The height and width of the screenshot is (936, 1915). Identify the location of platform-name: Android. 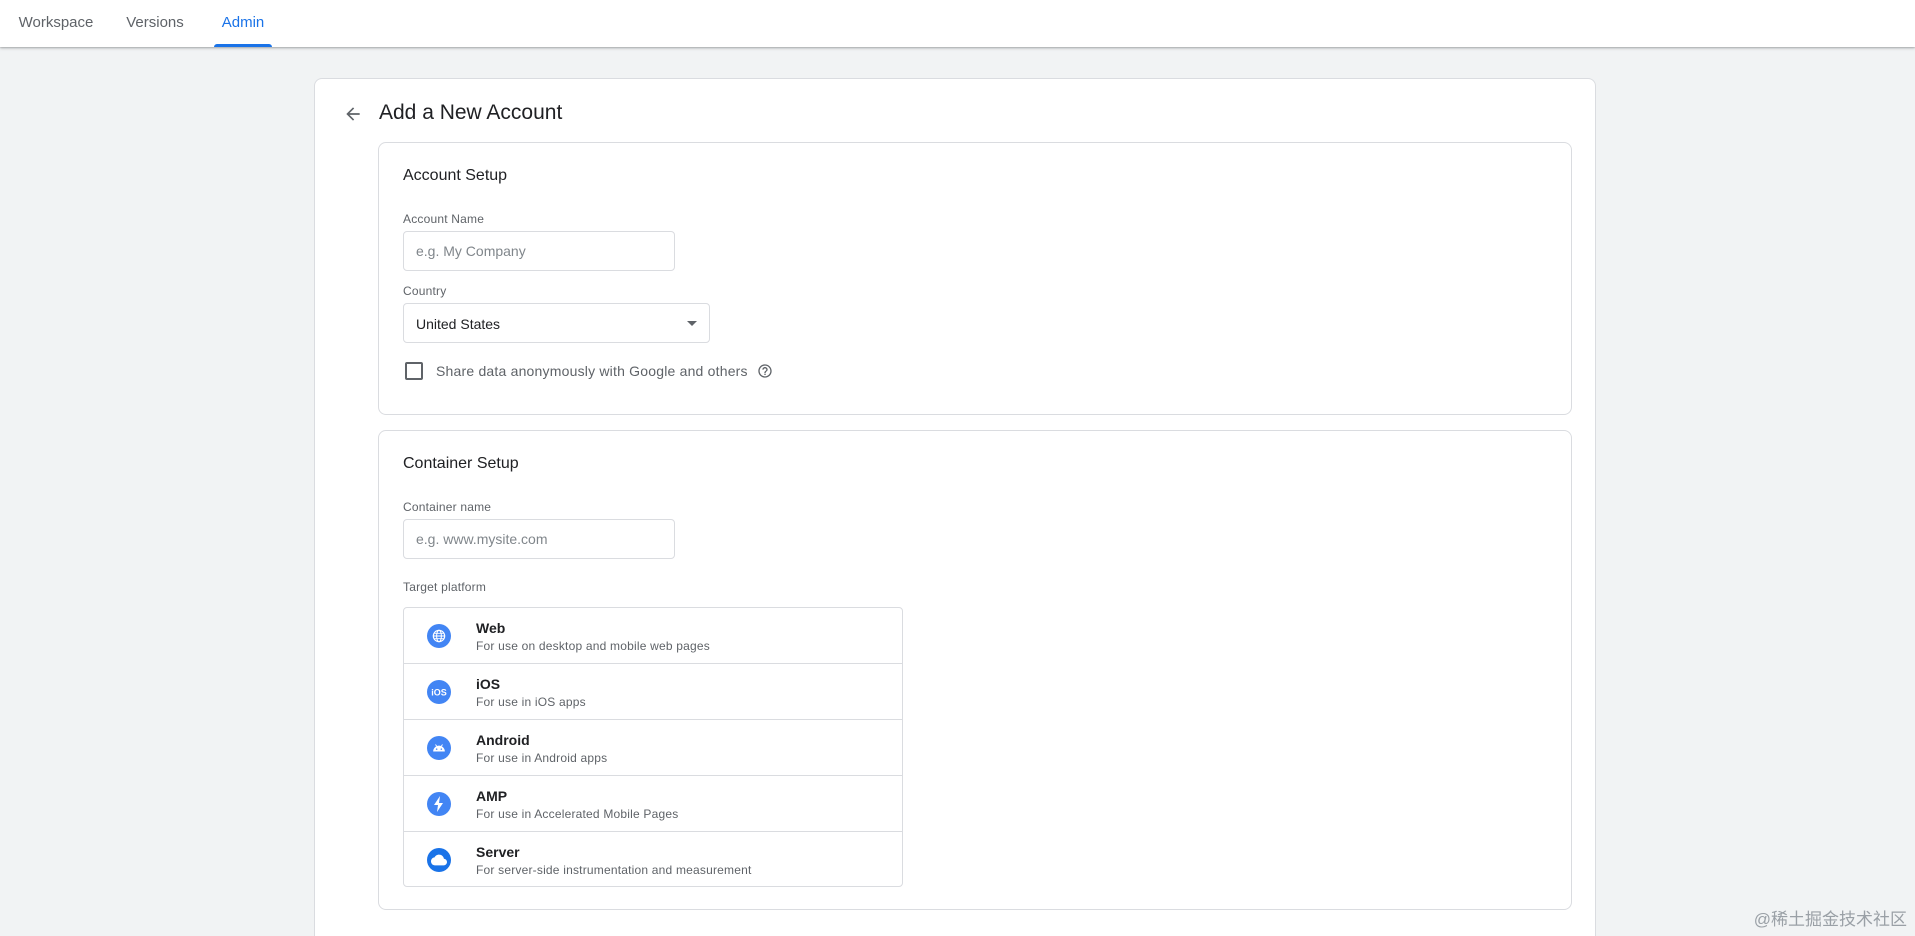
(503, 740).